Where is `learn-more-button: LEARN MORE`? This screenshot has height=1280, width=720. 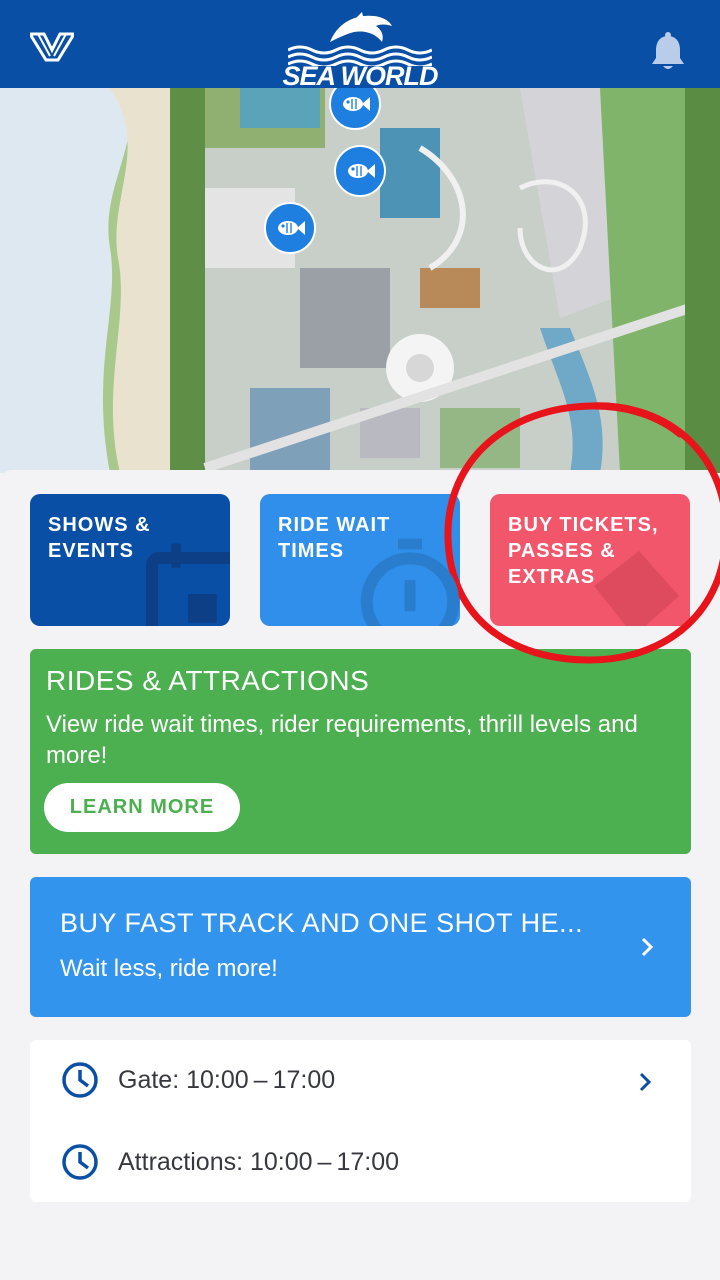 learn-more-button: LEARN MORE is located at coordinates (142, 807).